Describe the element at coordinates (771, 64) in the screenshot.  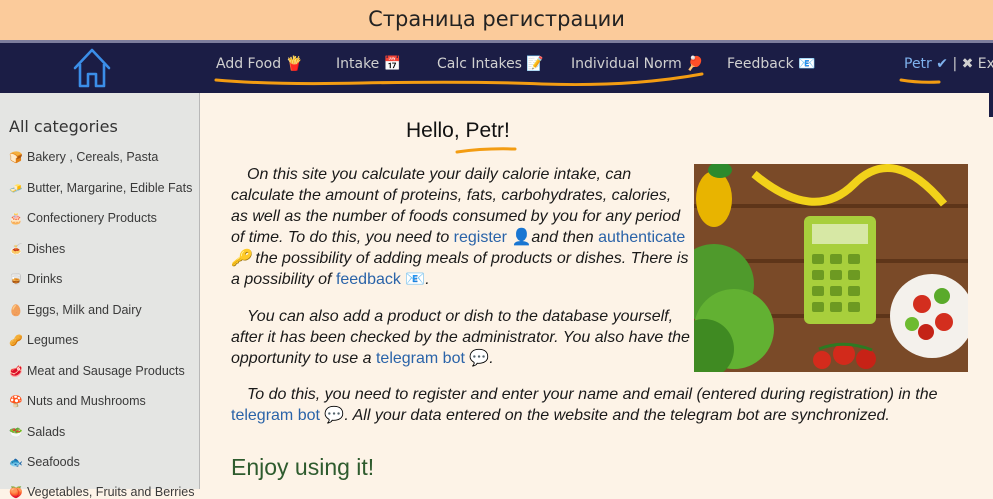
I see `nav-feedback: Feedback 📧` at that location.